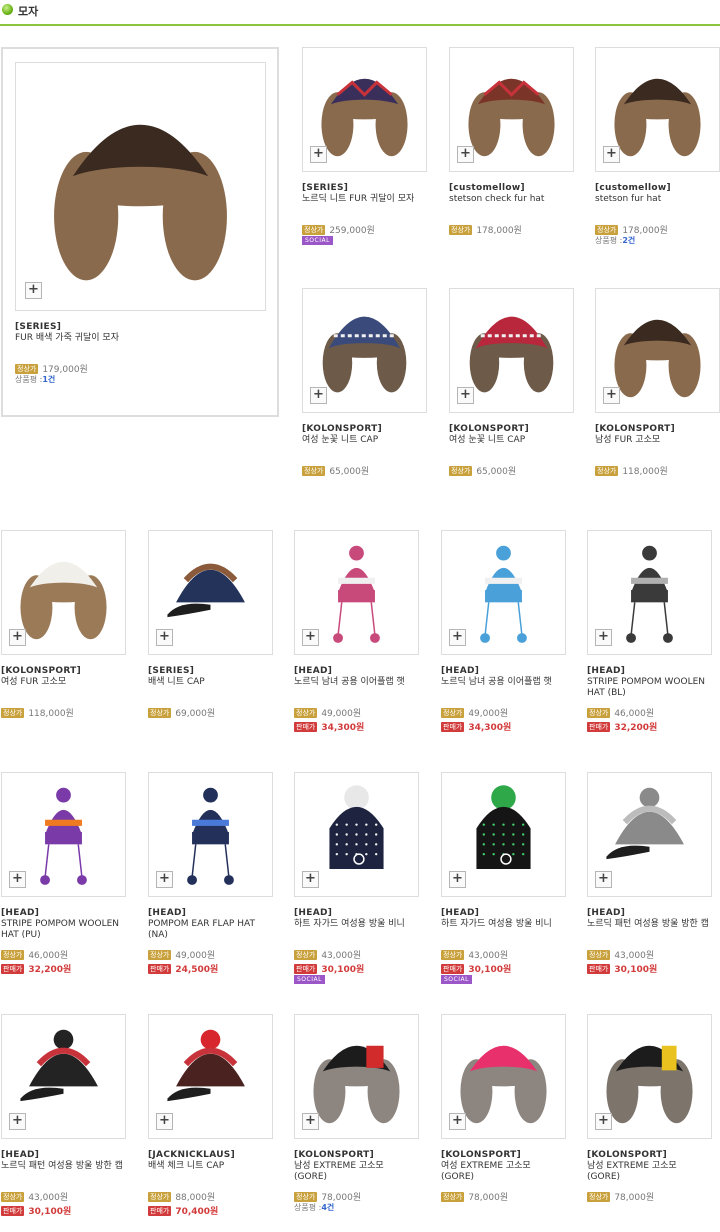 The height and width of the screenshot is (1232, 720). I want to click on bullet-icon, so click(7, 9).